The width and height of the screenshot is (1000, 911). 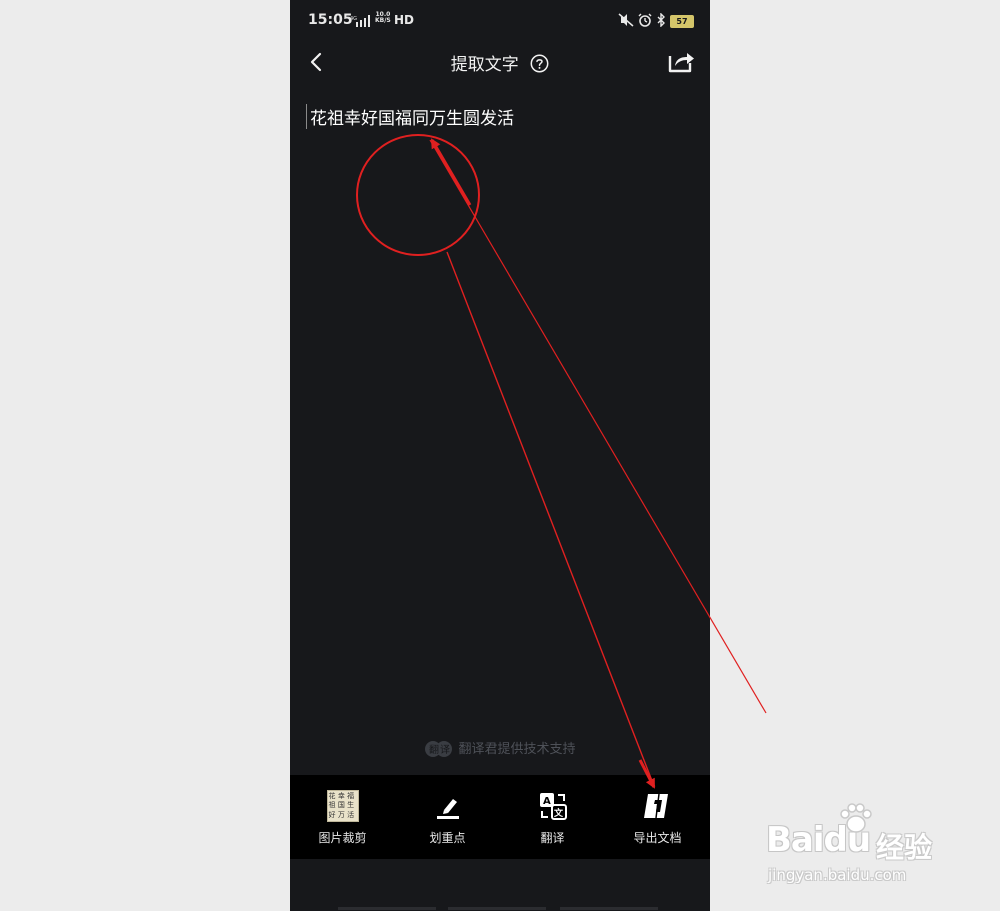 What do you see at coordinates (342, 838) in the screenshot?
I see `tool-label: 图片裁剪` at bounding box center [342, 838].